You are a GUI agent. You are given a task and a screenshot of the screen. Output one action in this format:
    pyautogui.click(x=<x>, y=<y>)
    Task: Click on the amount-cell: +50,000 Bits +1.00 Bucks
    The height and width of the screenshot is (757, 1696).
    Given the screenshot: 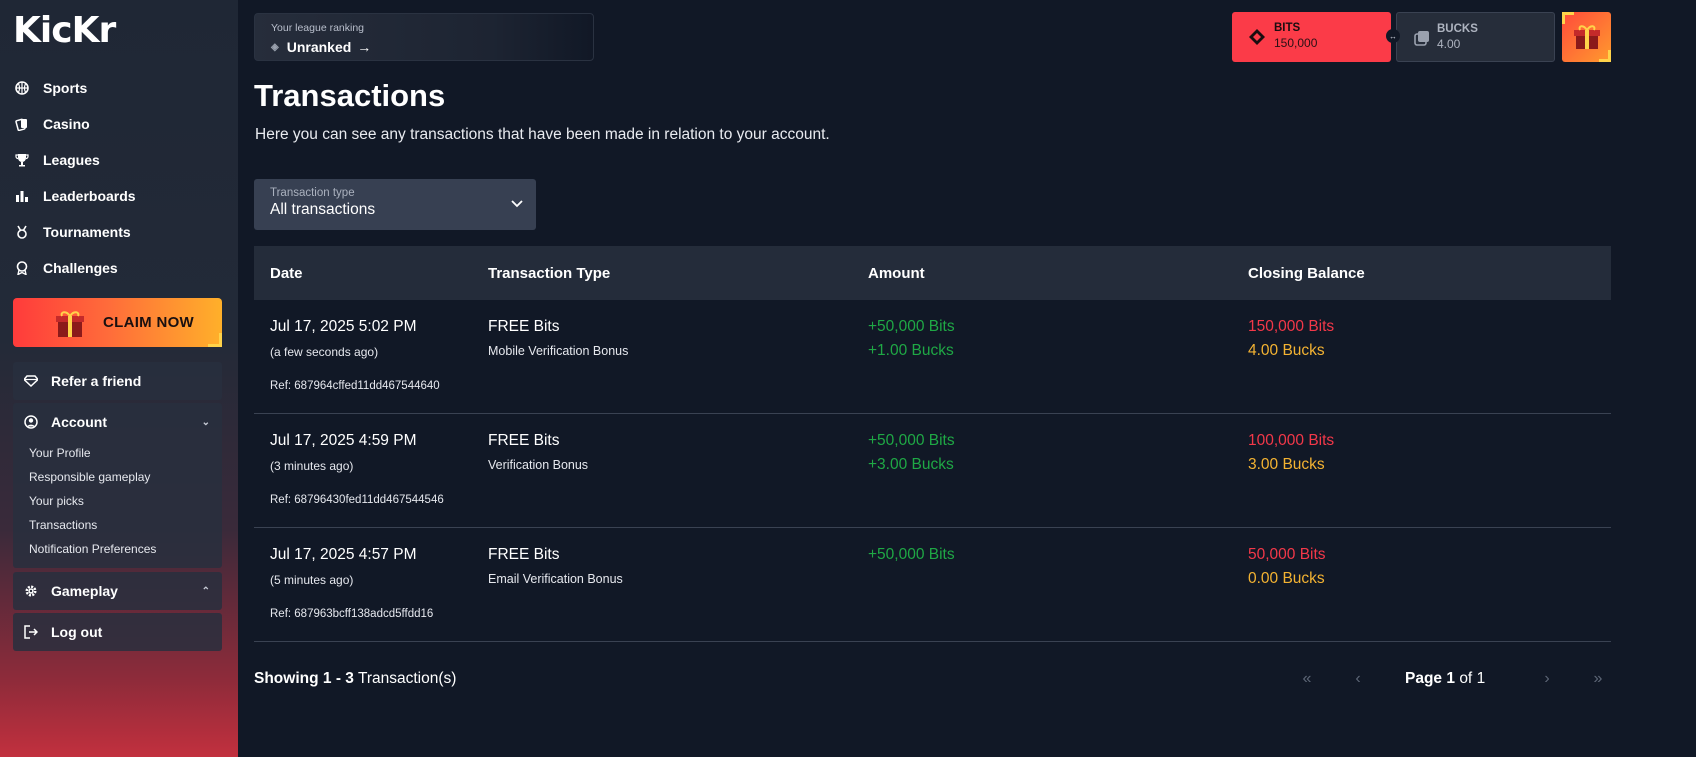 What is the action you would take?
    pyautogui.click(x=911, y=339)
    